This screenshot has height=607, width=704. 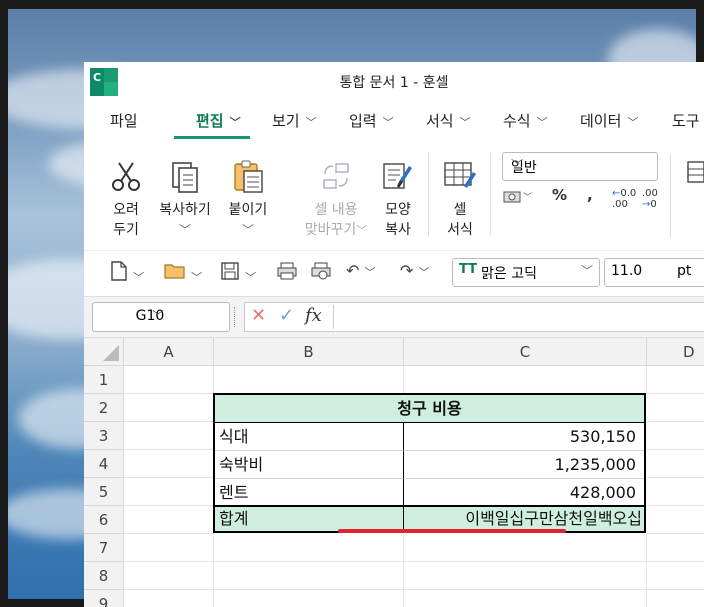 What do you see at coordinates (675, 548) in the screenshot?
I see `cell-d7` at bounding box center [675, 548].